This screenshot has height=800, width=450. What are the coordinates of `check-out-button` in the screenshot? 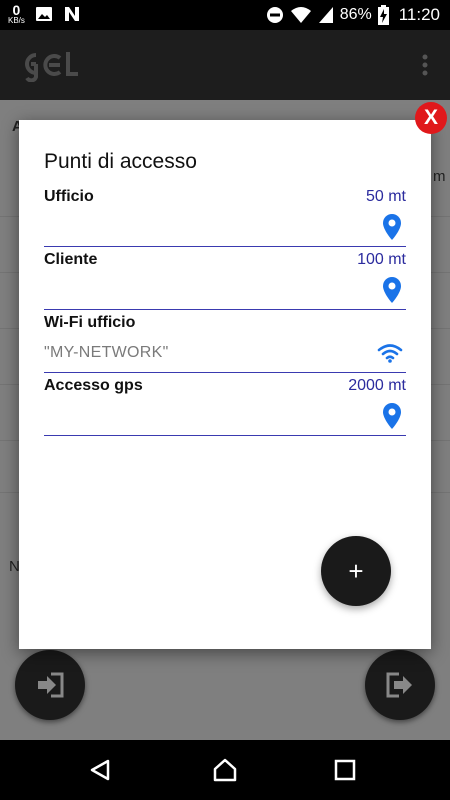 It's located at (400, 685).